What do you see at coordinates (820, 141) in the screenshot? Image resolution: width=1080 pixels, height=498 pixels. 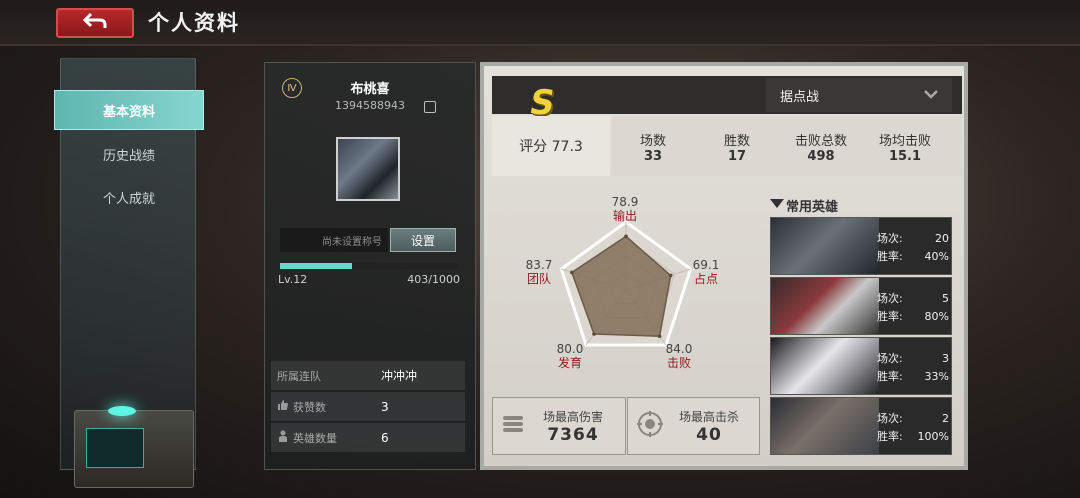 I see `stat-total-kills-label: 击败总数` at bounding box center [820, 141].